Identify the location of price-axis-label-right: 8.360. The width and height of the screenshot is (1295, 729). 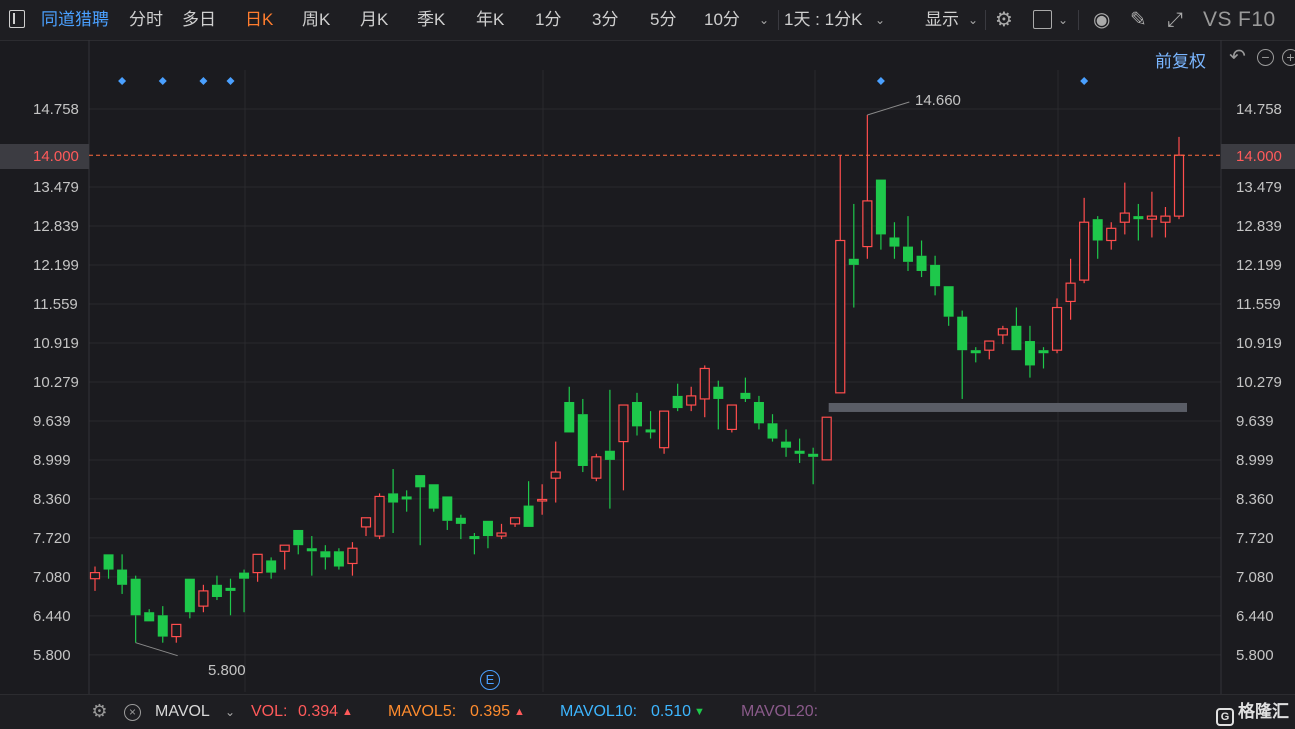
(1255, 499).